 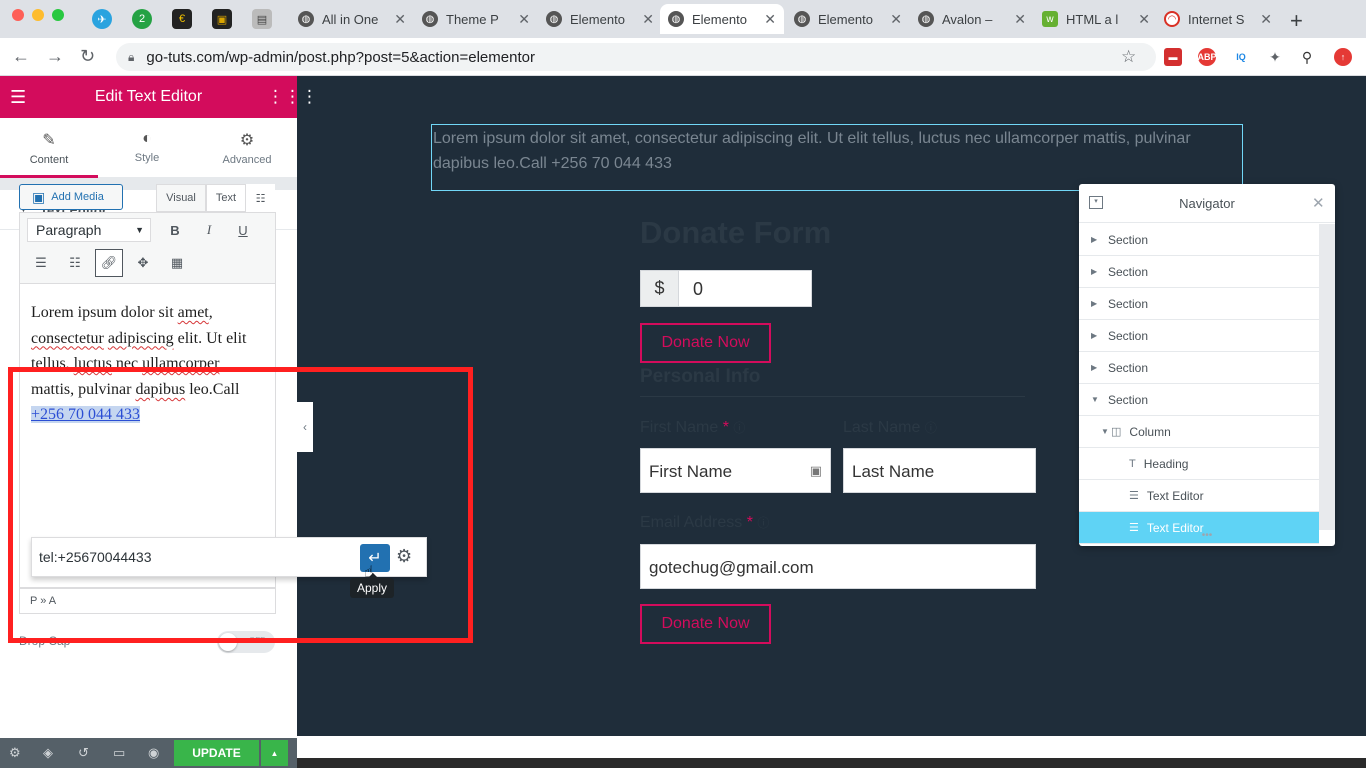 I want to click on responsive-mode-icon: ▭, so click(x=119, y=753).